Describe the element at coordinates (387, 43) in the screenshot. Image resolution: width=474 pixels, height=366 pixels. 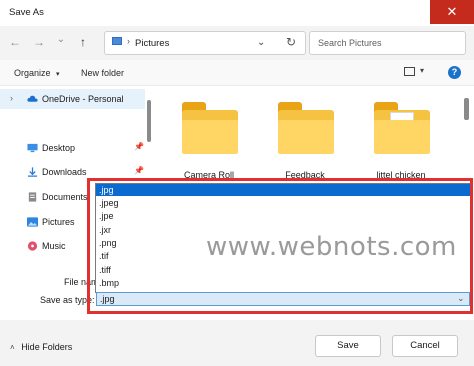
I see `search-box: Search Pictures` at that location.